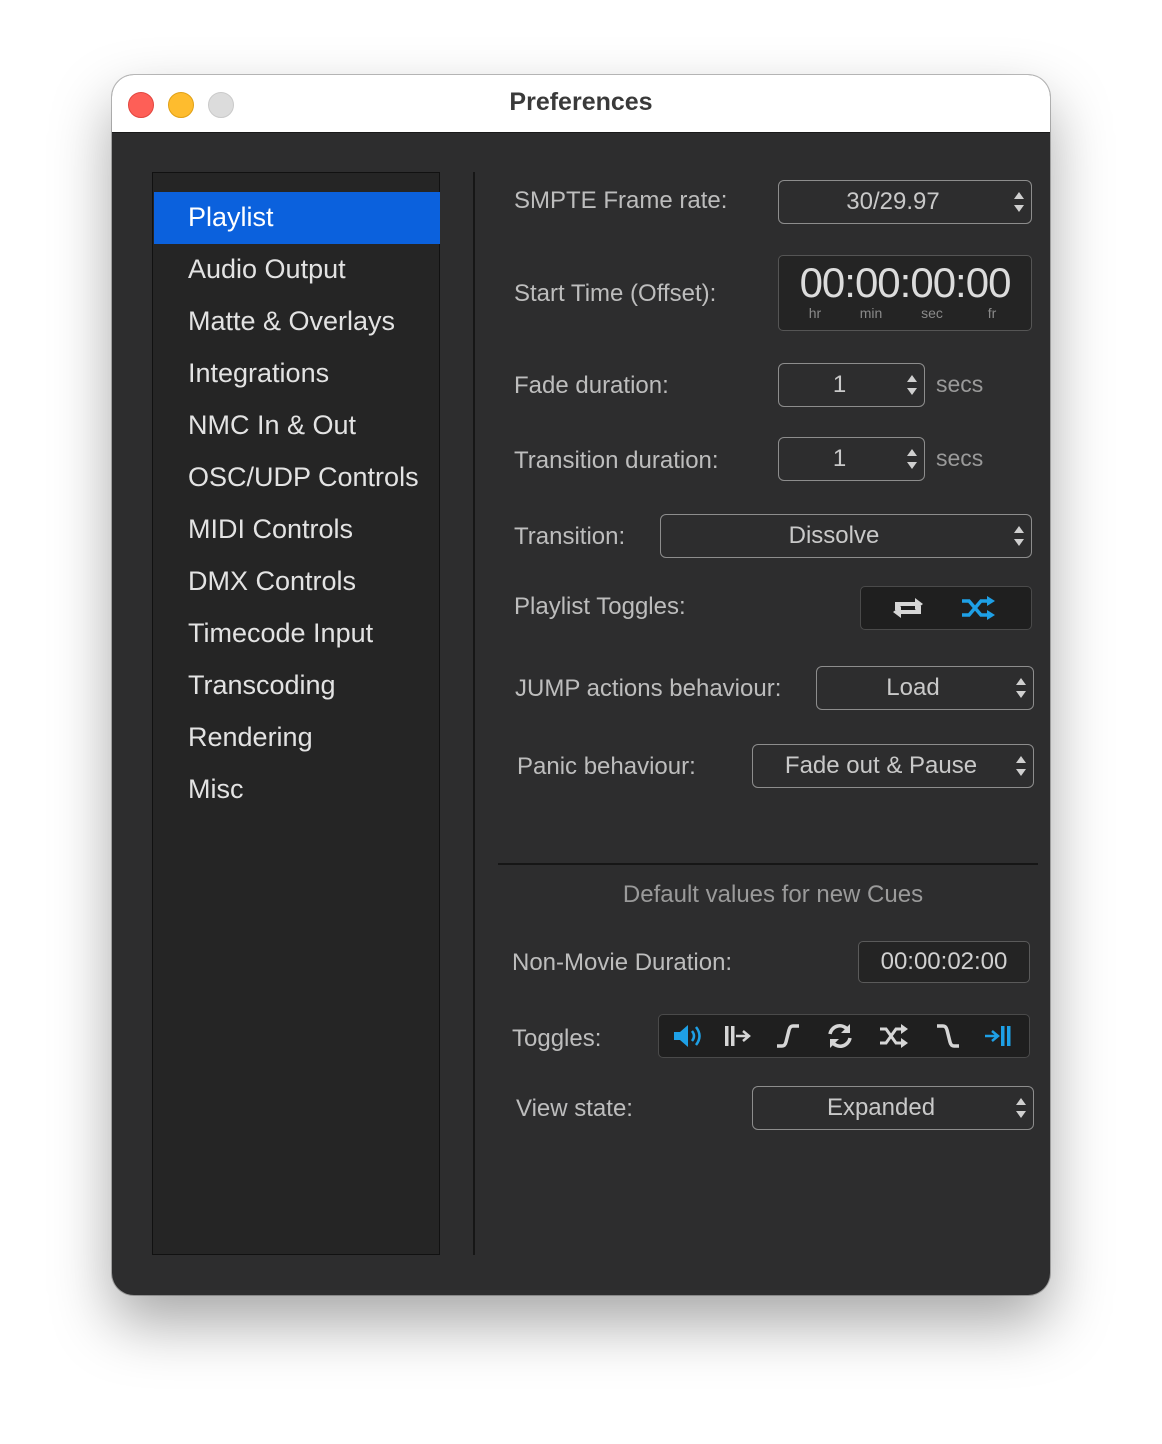  I want to click on non-movie-duration-field: 00:00:02:00, so click(944, 962).